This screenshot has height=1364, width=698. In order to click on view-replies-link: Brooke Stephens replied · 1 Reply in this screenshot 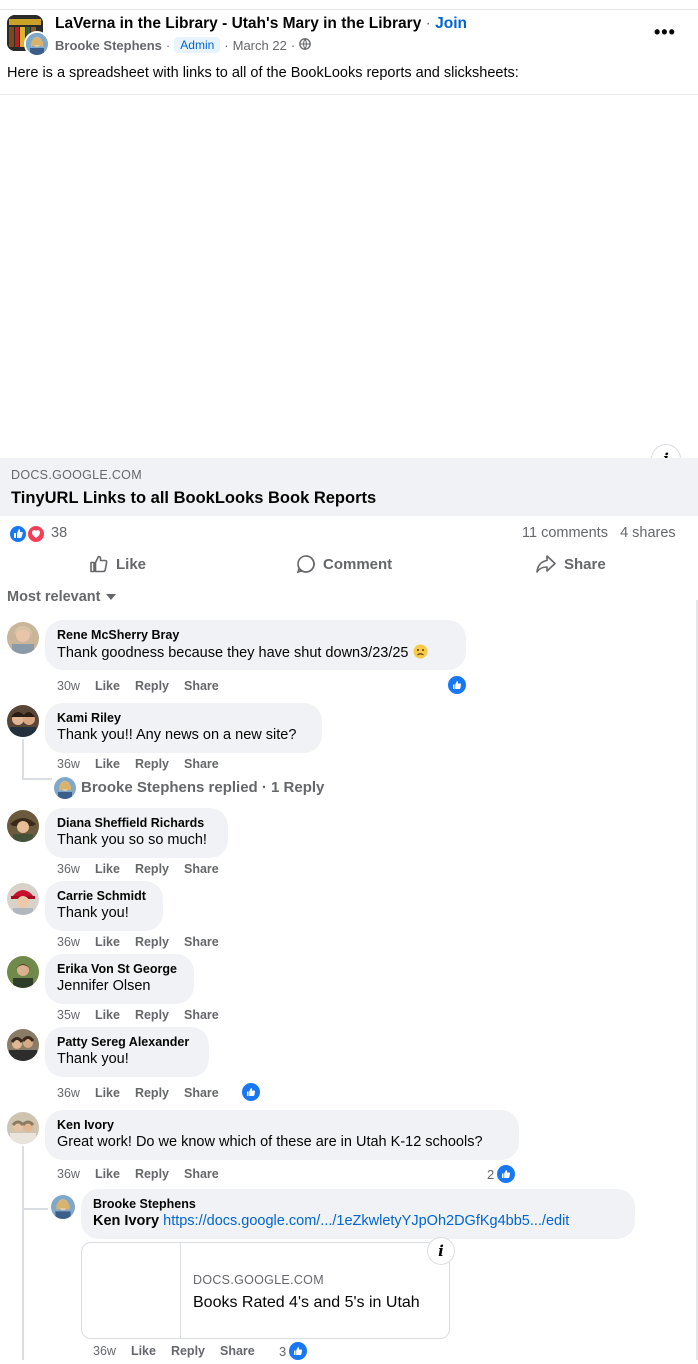, I will do `click(202, 787)`.